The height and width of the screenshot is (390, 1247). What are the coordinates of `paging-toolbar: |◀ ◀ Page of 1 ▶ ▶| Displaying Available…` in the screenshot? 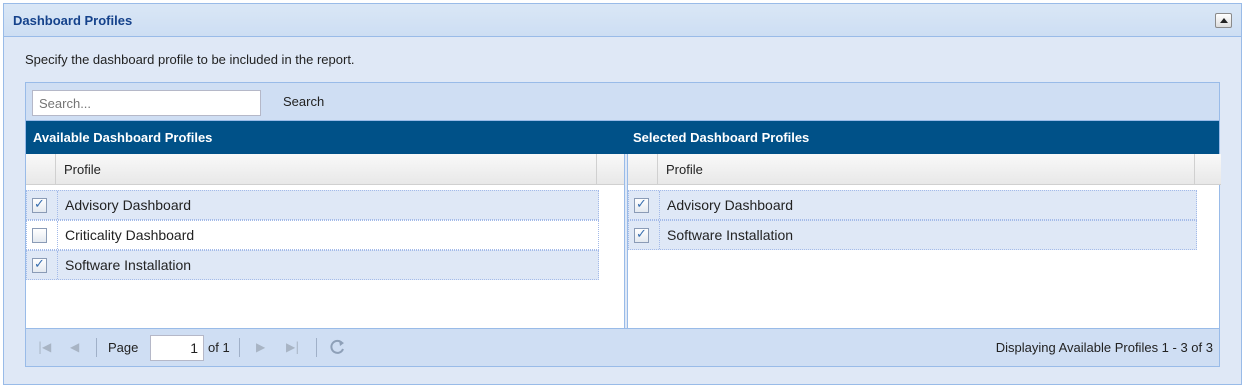 It's located at (622, 347).